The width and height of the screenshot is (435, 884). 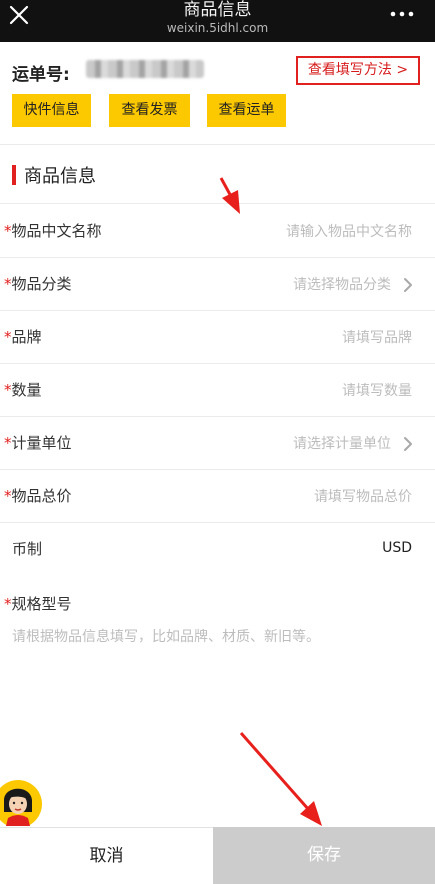 What do you see at coordinates (38, 496) in the screenshot?
I see `field-label: *物品总价` at bounding box center [38, 496].